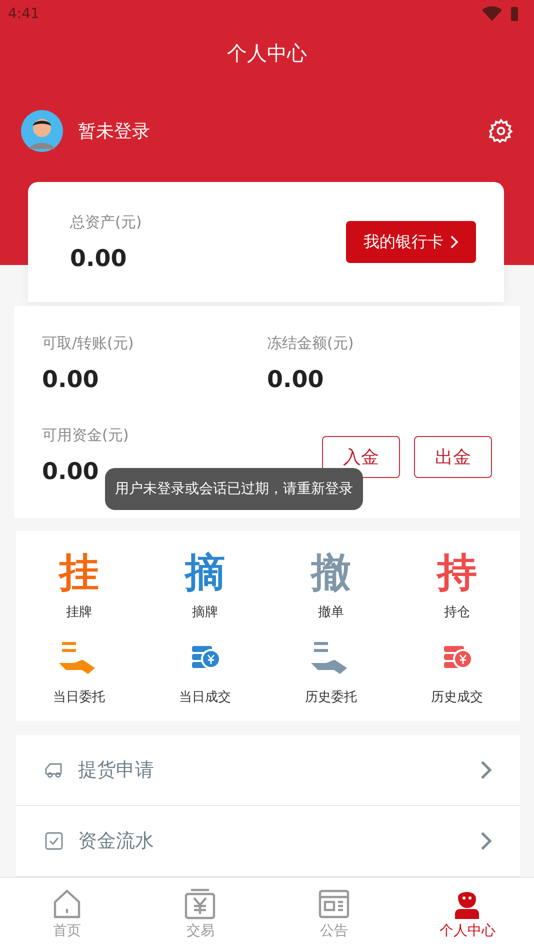  What do you see at coordinates (42, 131) in the screenshot?
I see `avatar` at bounding box center [42, 131].